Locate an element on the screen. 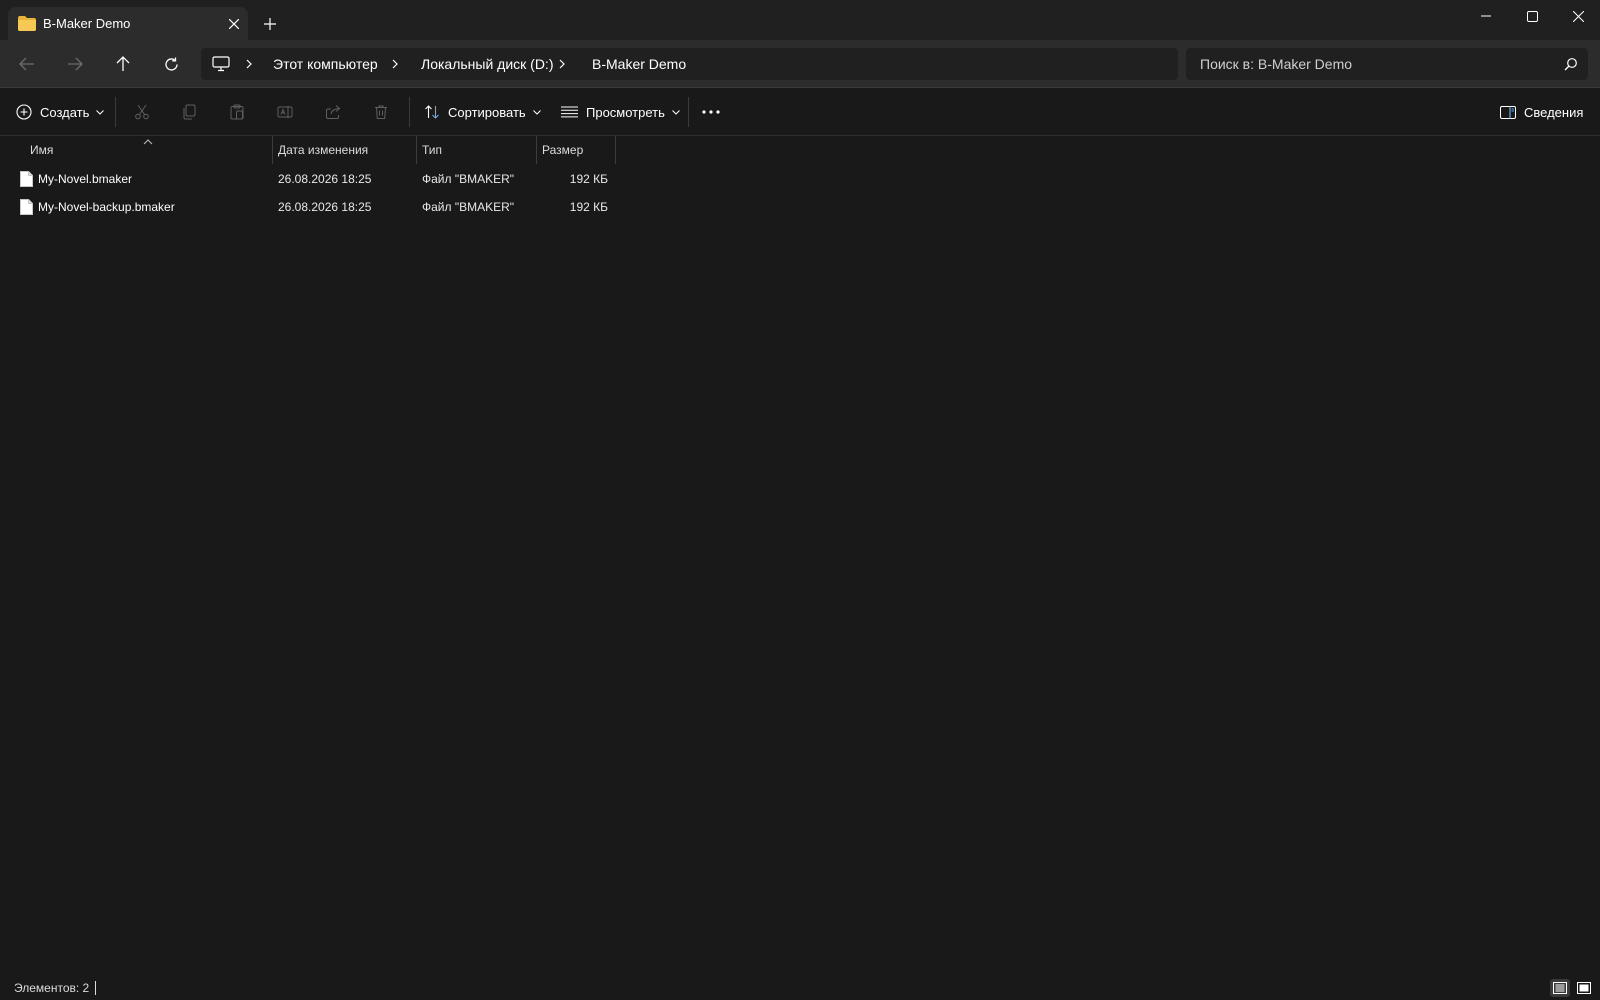 This screenshot has width=1600, height=1000. up-button is located at coordinates (123, 64).